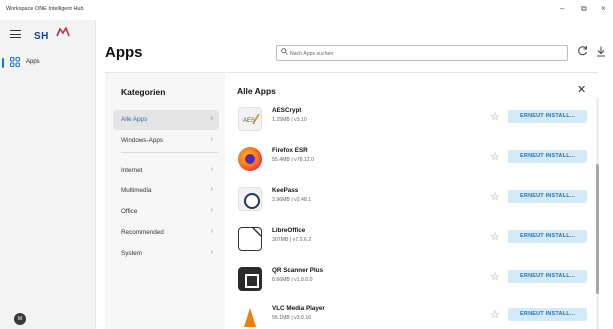 The image size is (613, 329). What do you see at coordinates (287, 110) in the screenshot?
I see `app-name: AESCrypt` at bounding box center [287, 110].